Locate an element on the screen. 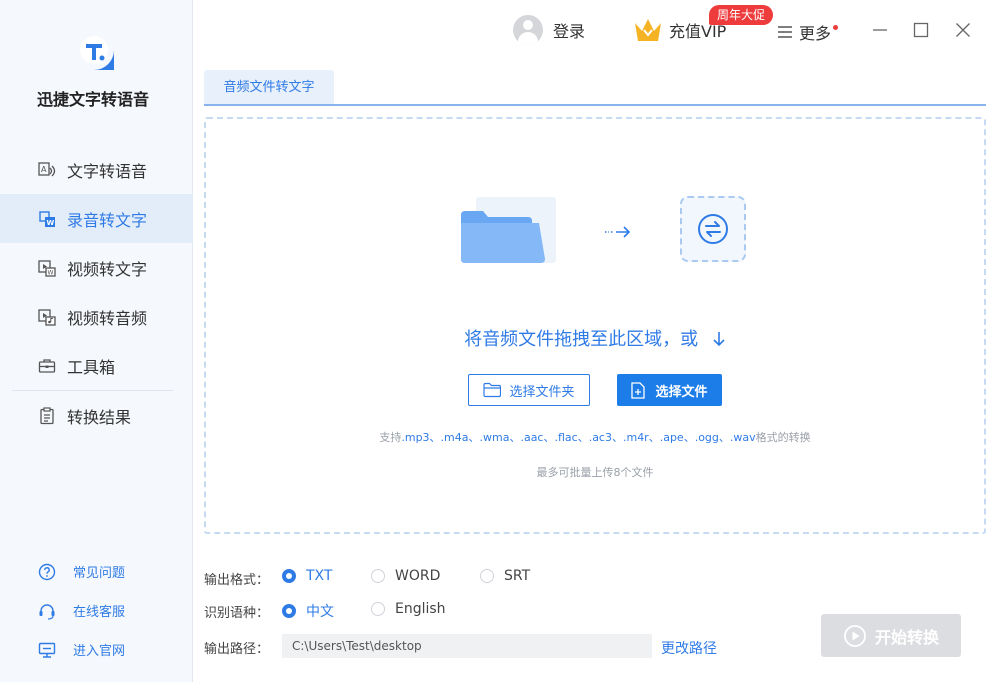 This screenshot has width=994, height=682. drop-instruction-text: 将音频文件拖拽至此区域，或 is located at coordinates (581, 339).